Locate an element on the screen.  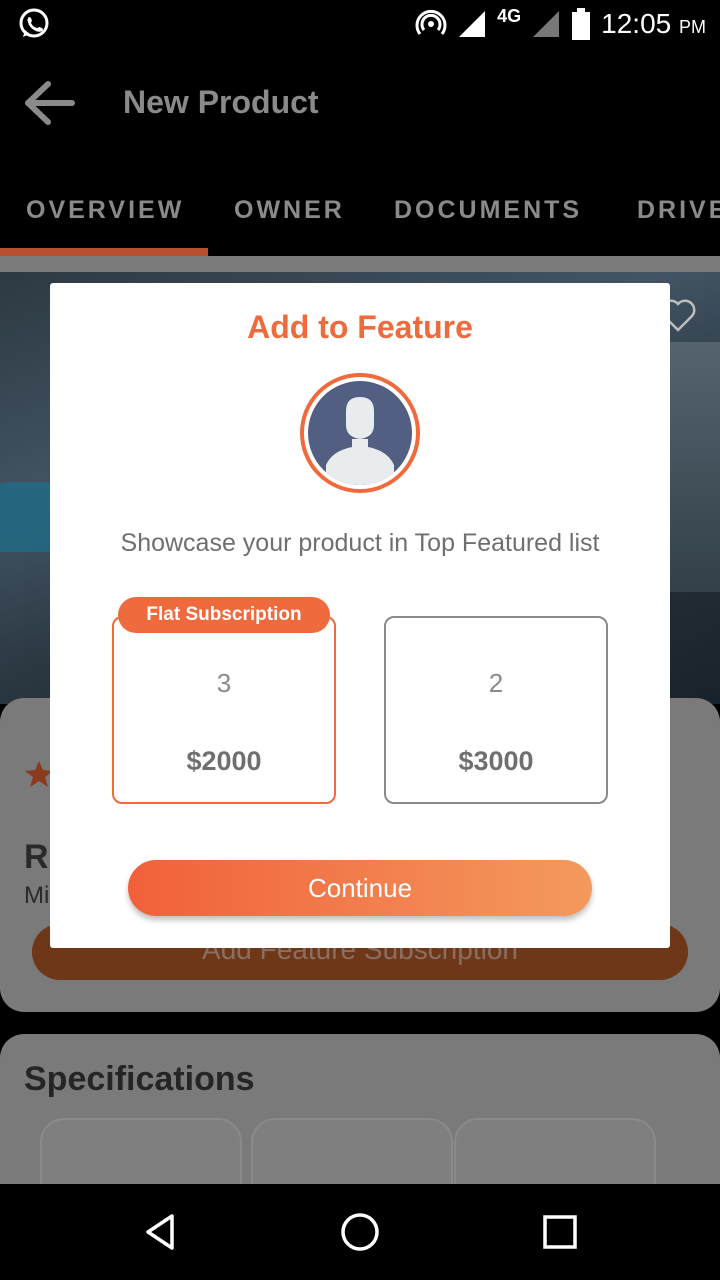
hotspot-icon is located at coordinates (431, 22).